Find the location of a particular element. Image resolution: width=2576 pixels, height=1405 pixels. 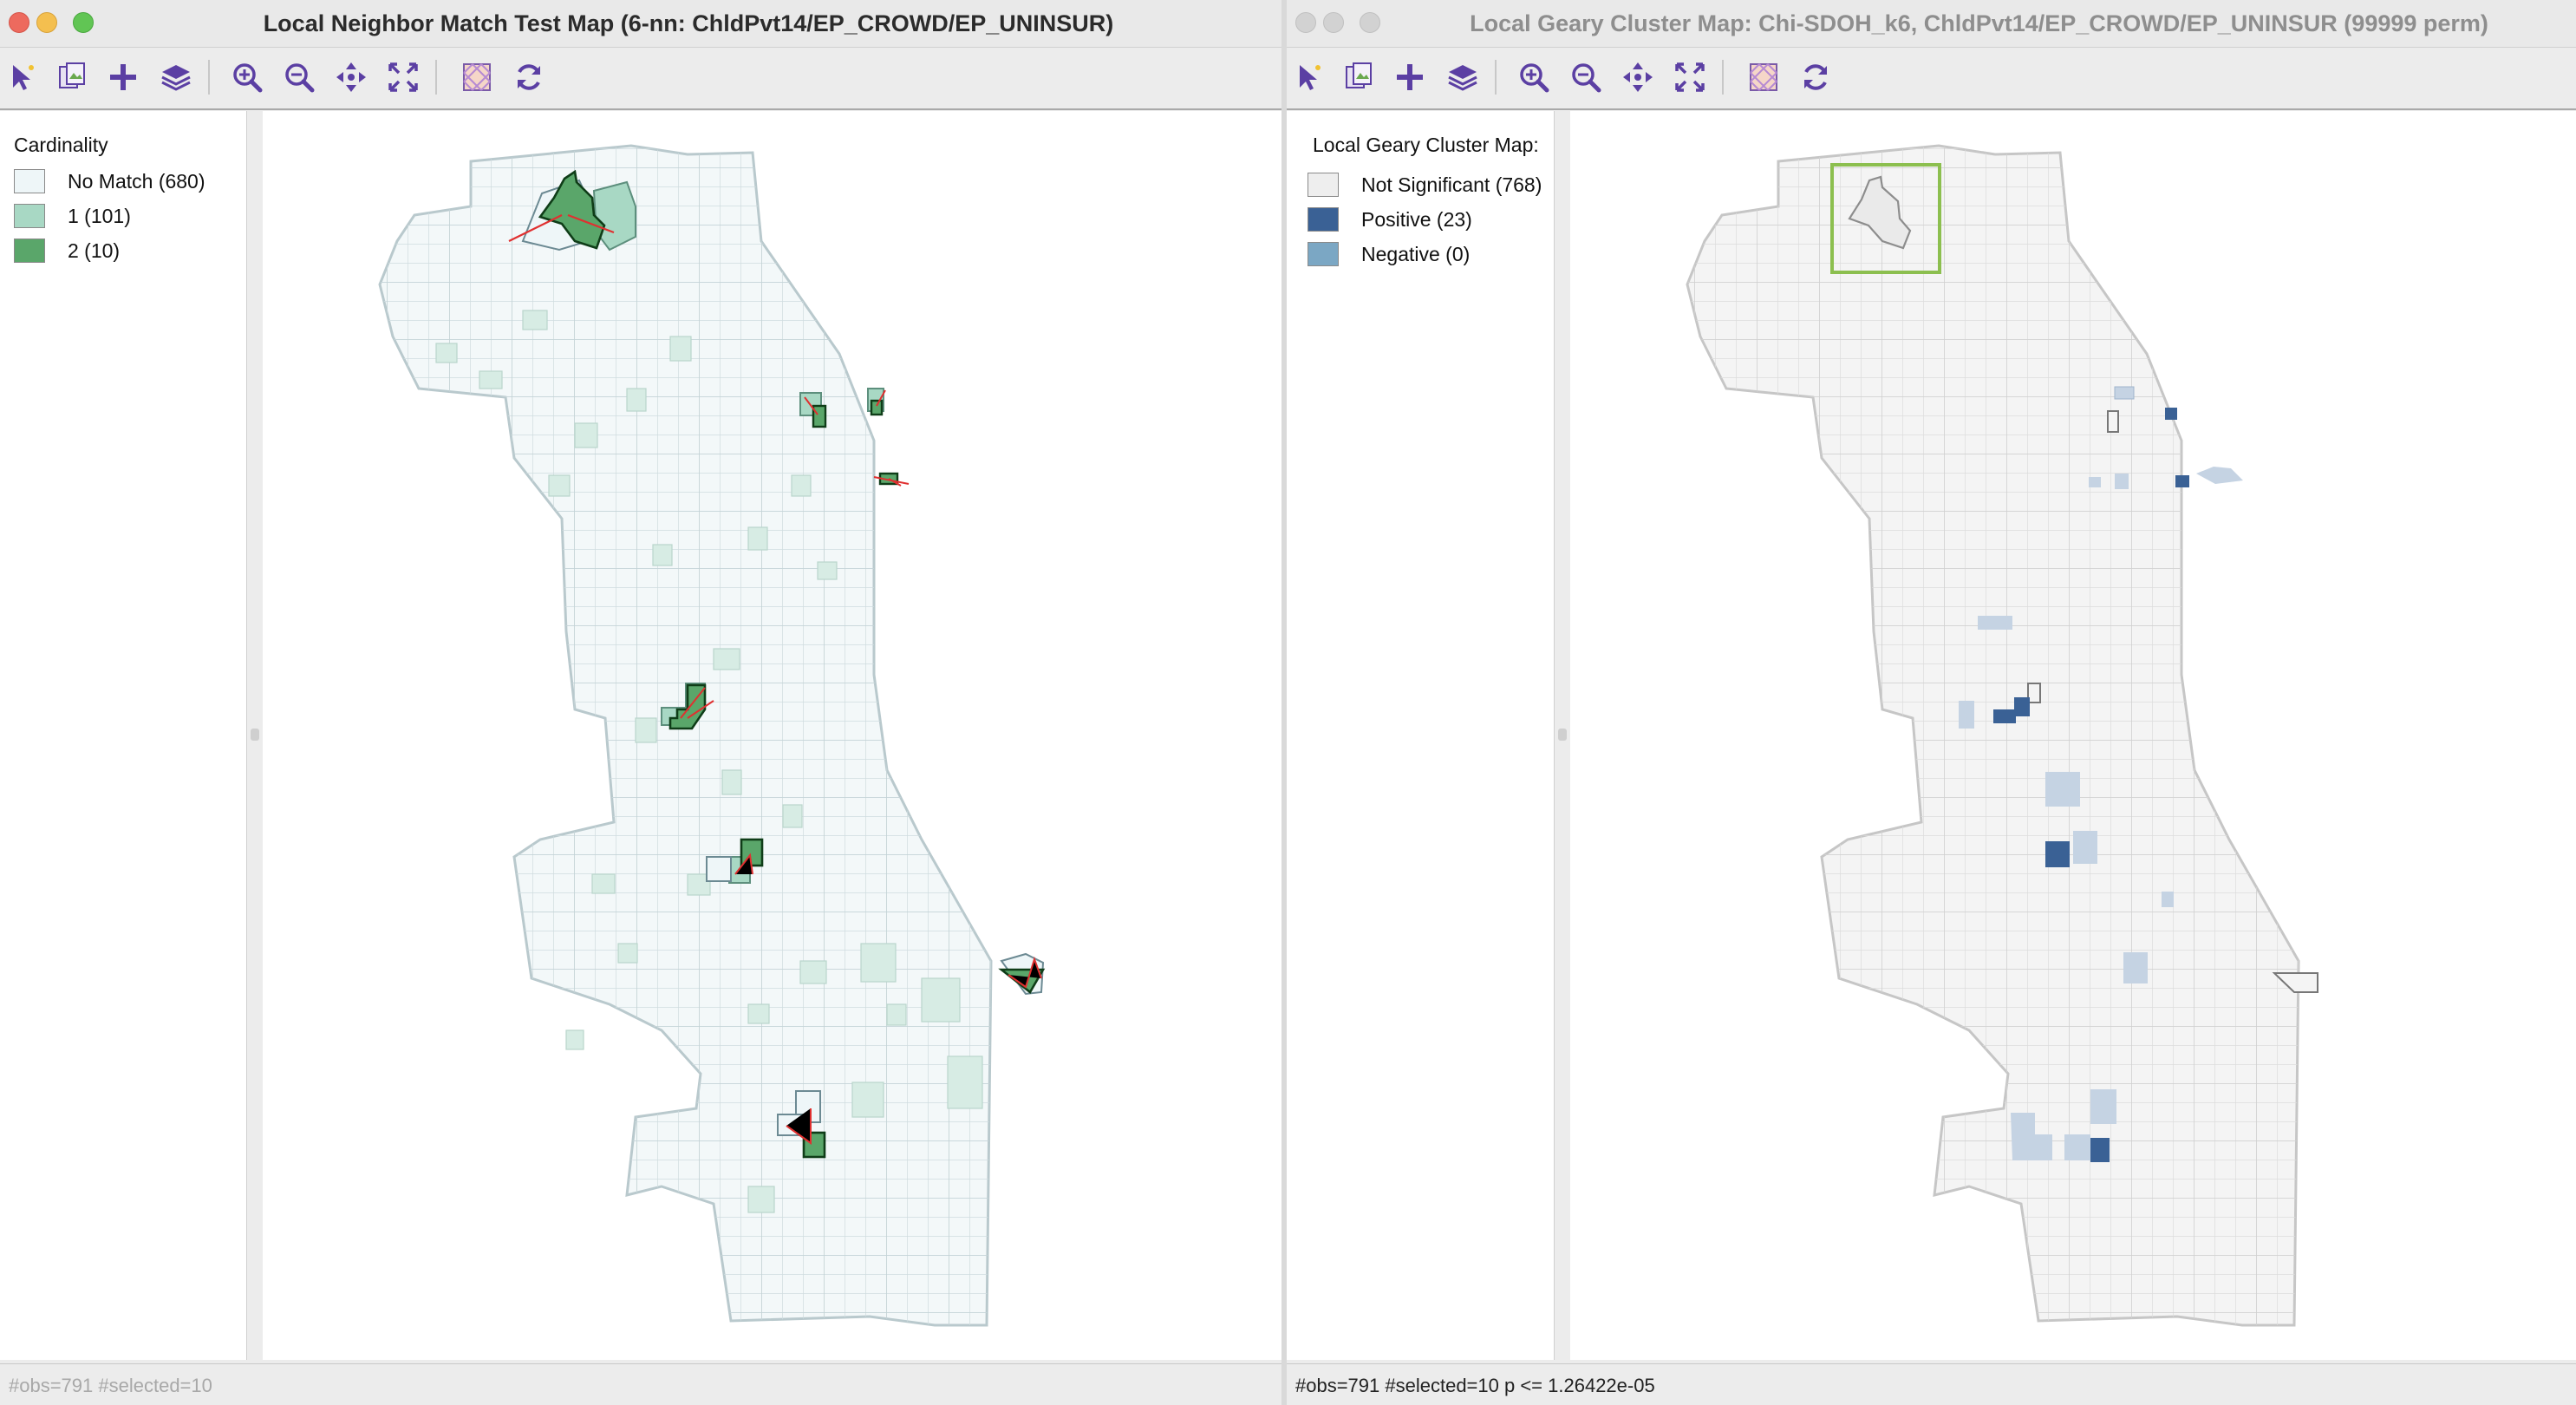

legend-item-two-matches: 2 (10) is located at coordinates (67, 250).